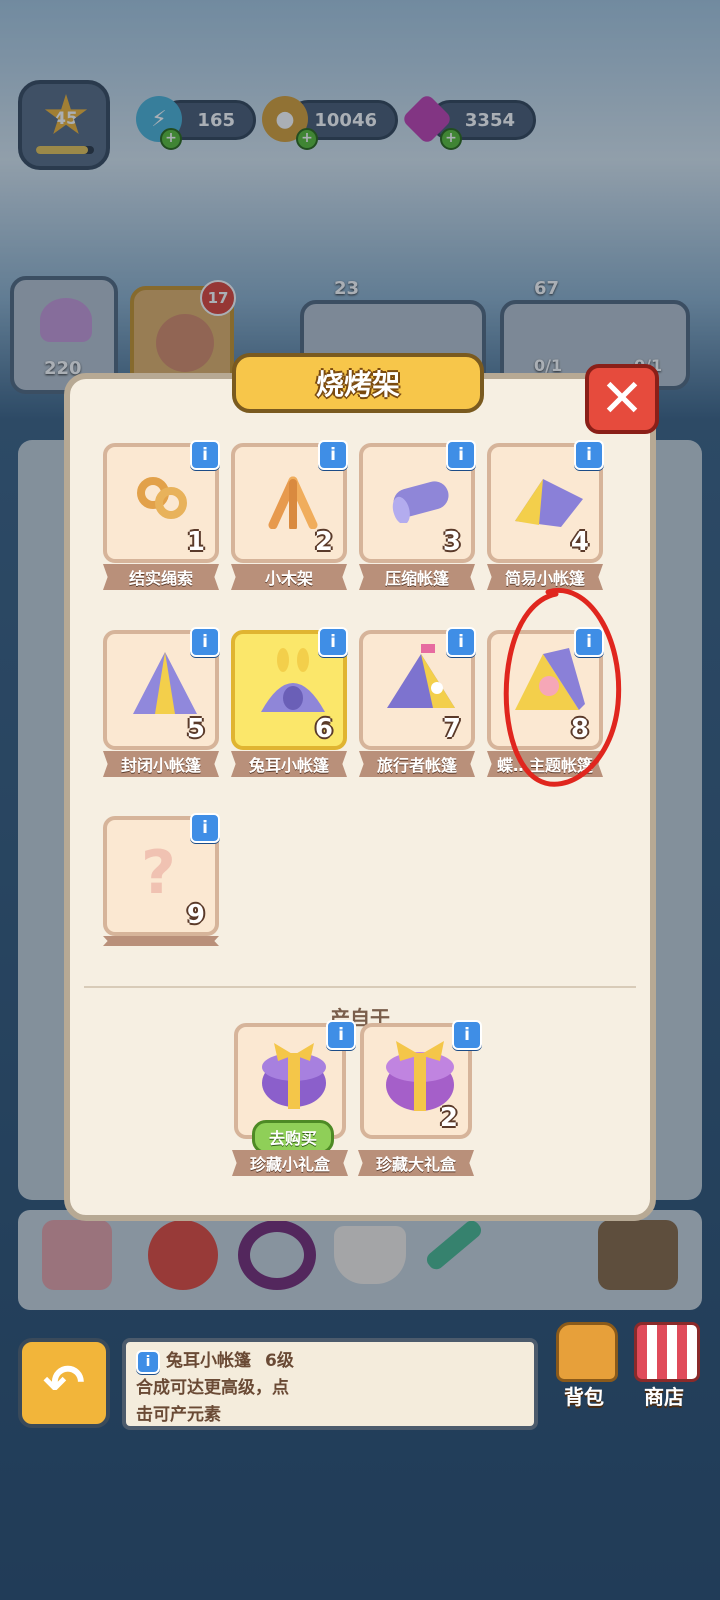 Image resolution: width=720 pixels, height=1600 pixels. I want to click on desc-item-level: 6级, so click(279, 1361).